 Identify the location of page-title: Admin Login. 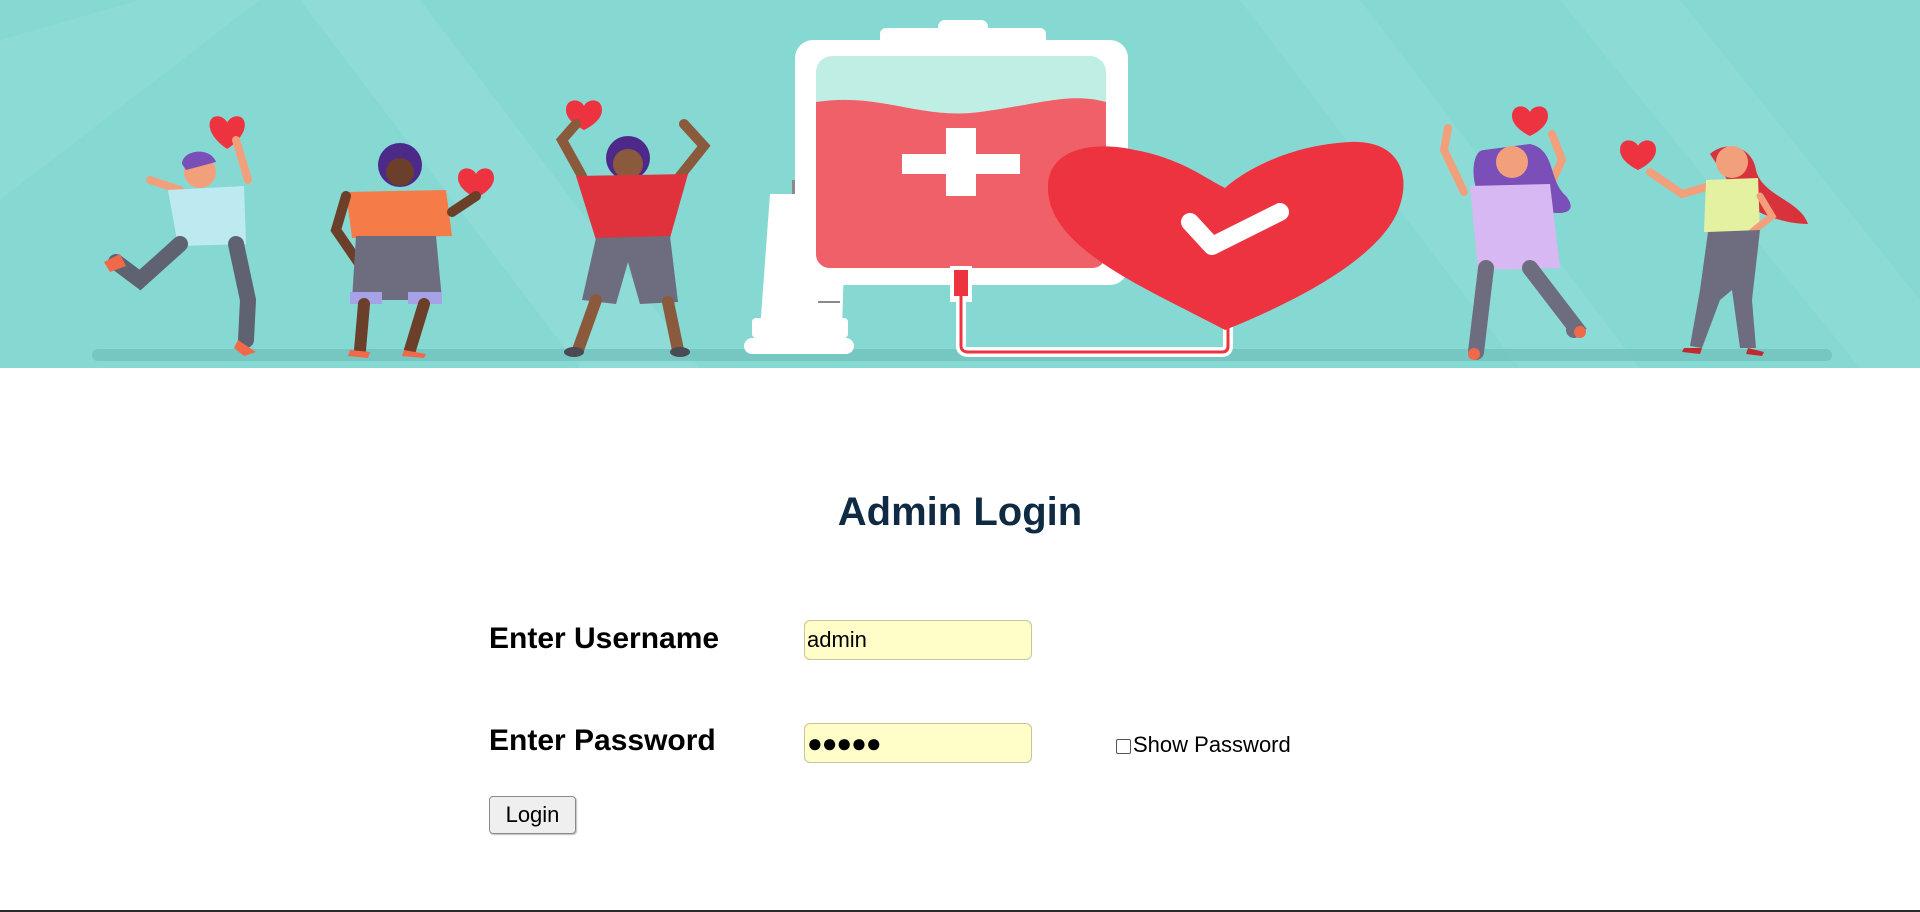
(960, 512).